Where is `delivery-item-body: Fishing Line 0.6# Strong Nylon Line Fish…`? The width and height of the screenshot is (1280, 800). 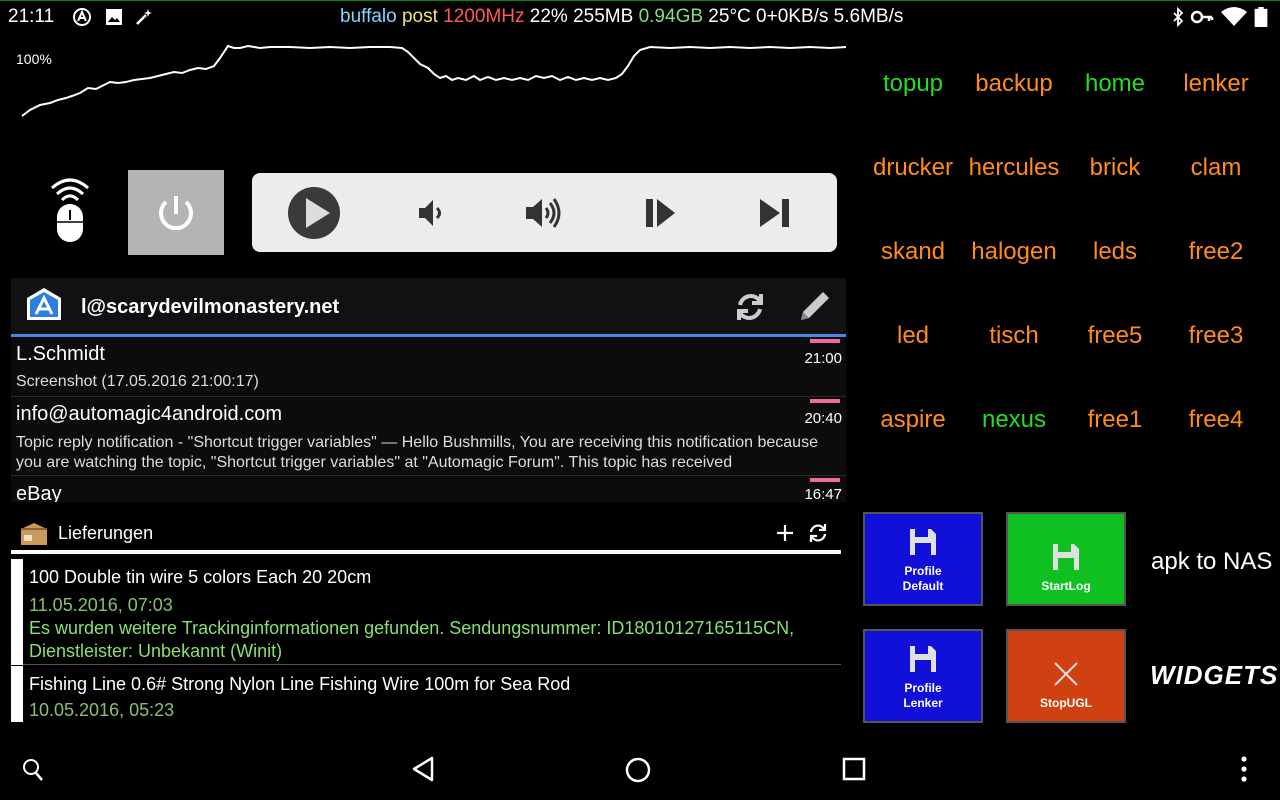
delivery-item-body: Fishing Line 0.6# Strong Nylon Line Fish… is located at coordinates (432, 694).